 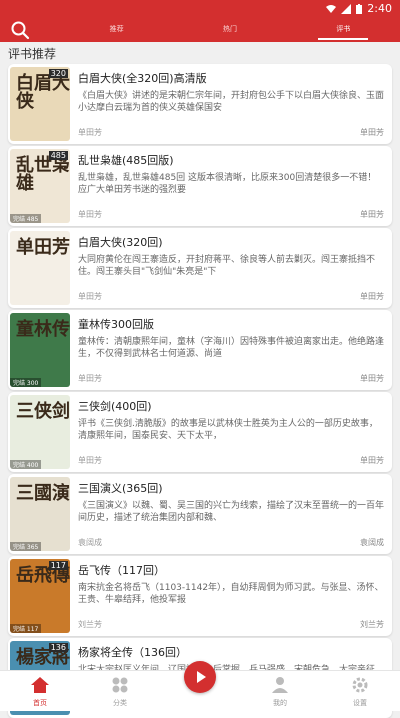 What do you see at coordinates (43, 493) in the screenshot?
I see `cover-title: 三國演` at bounding box center [43, 493].